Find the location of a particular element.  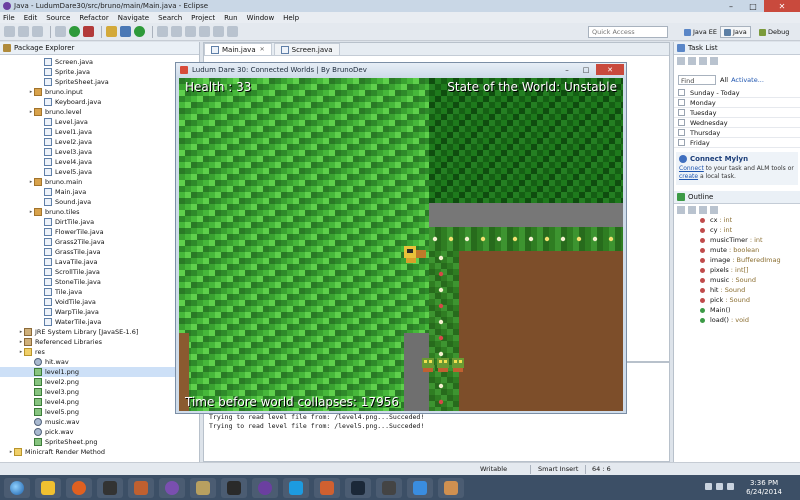

outline-item: cx: int is located at coordinates (737, 220).